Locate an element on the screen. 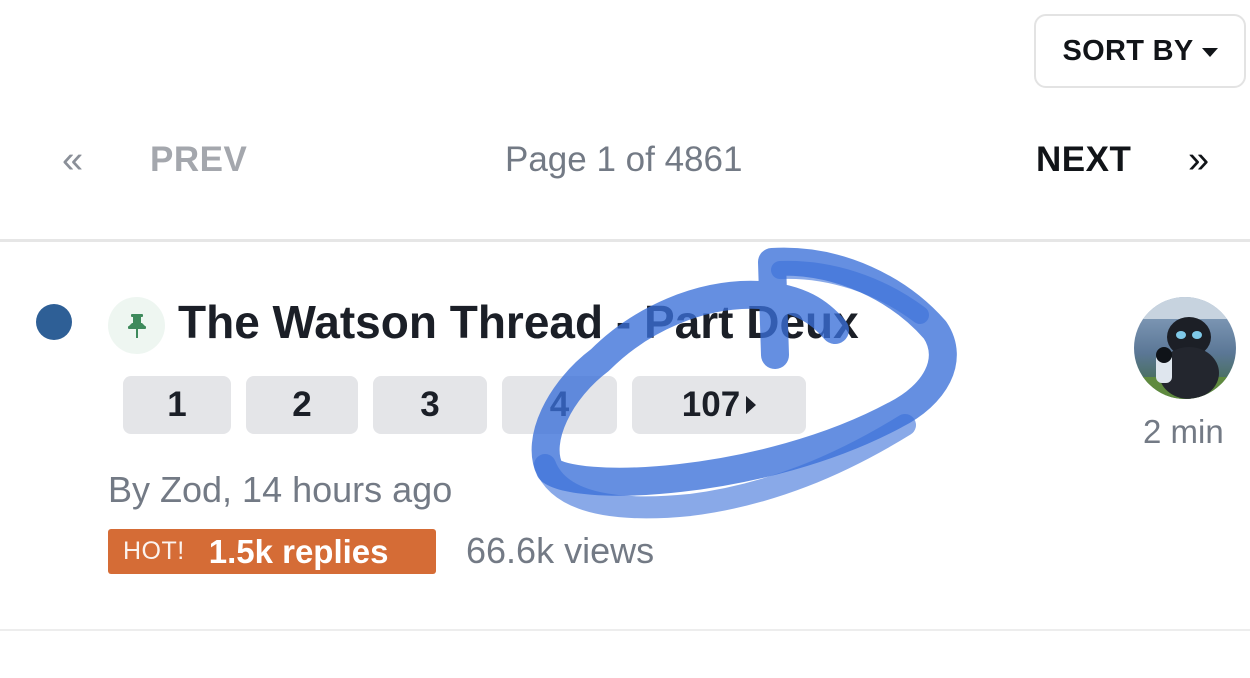 The image size is (1250, 678). last-poster-avatar is located at coordinates (1185, 348).